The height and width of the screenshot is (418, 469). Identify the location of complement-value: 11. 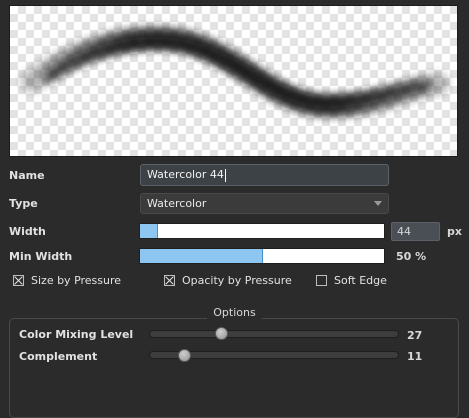
(415, 356).